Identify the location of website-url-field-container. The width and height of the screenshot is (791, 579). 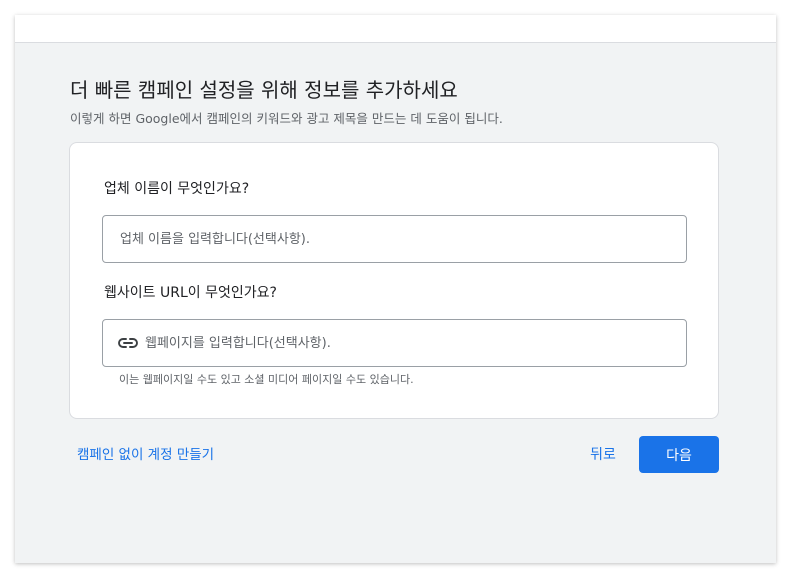
(394, 343).